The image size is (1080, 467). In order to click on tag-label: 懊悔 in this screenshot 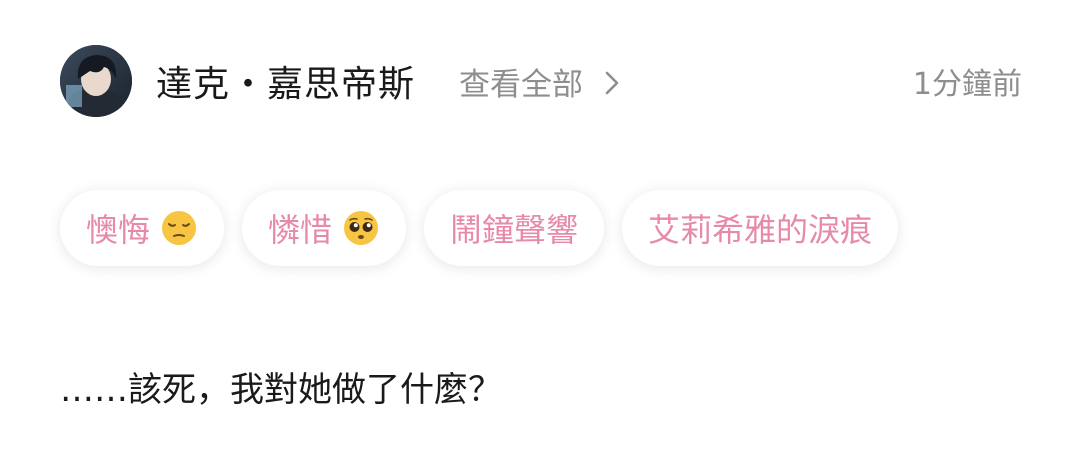, I will do `click(118, 230)`.